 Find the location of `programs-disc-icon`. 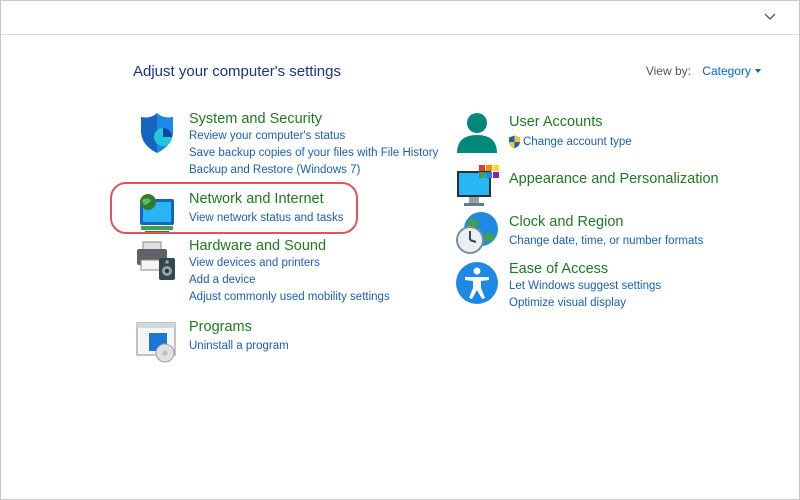

programs-disc-icon is located at coordinates (157, 341).